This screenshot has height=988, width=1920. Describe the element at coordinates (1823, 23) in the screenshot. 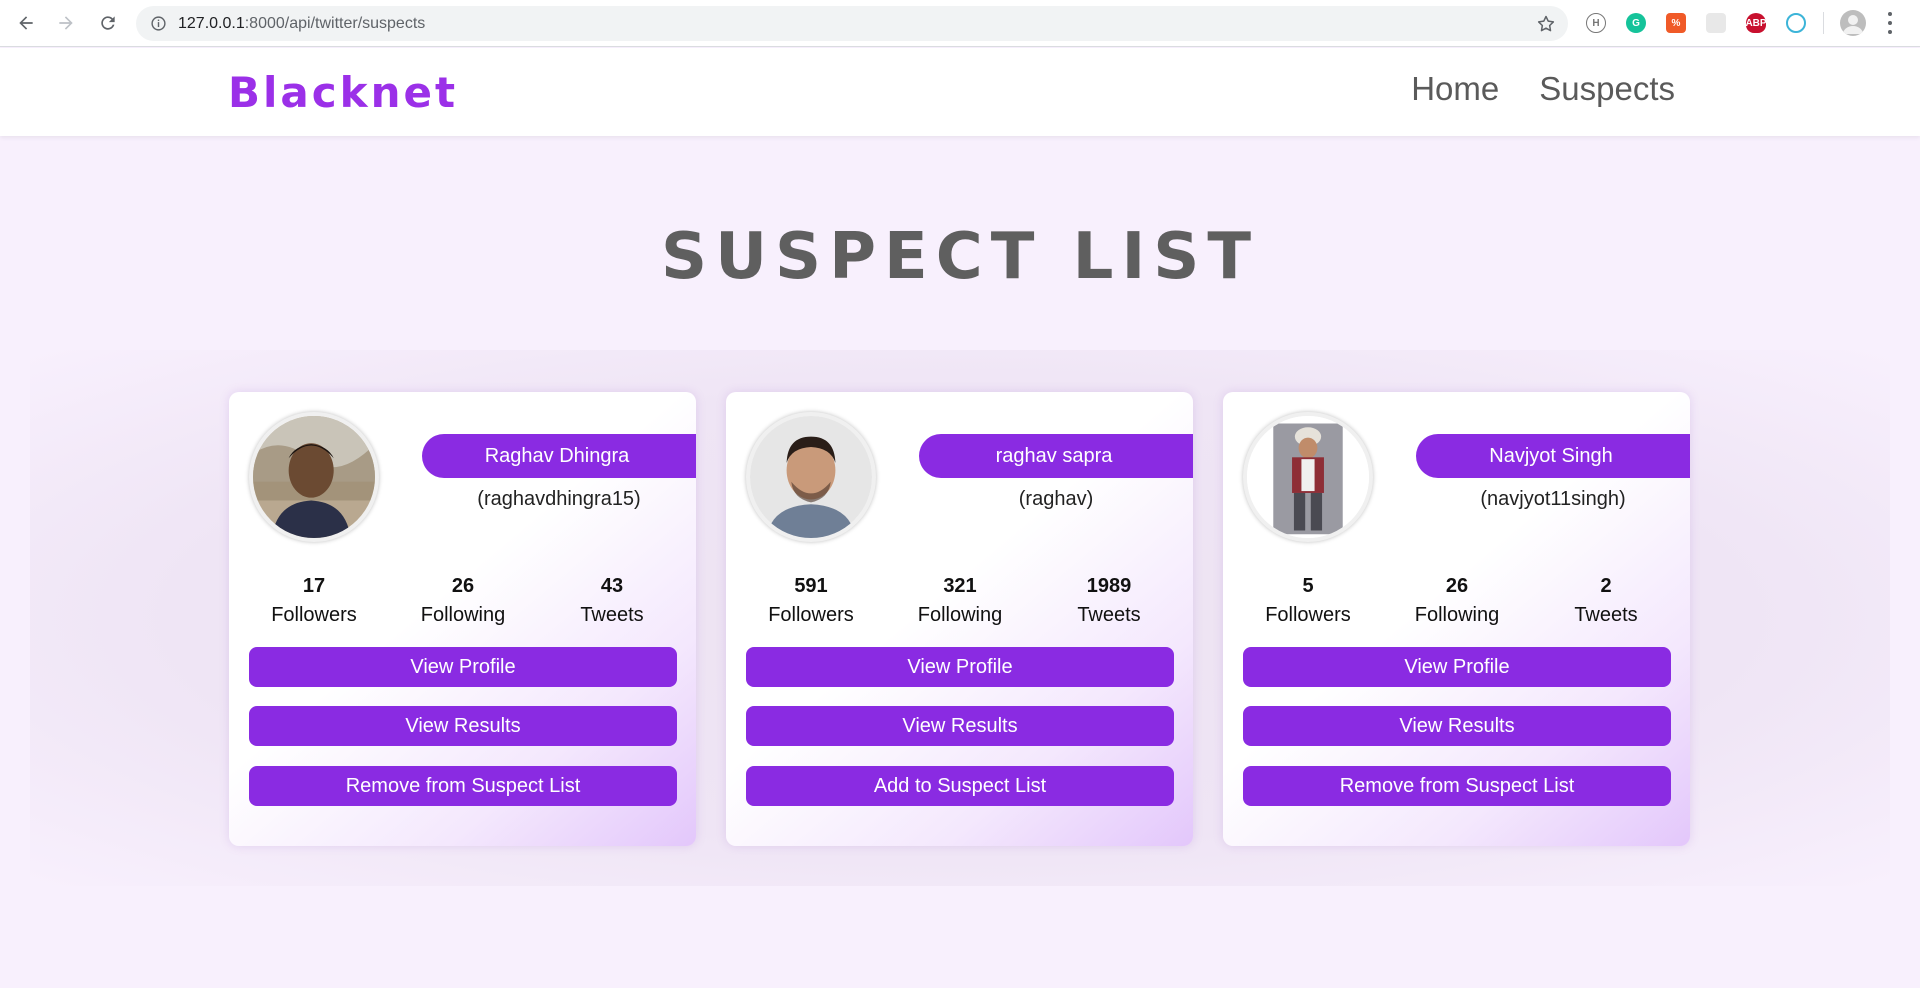

I see `toolbar-divider` at that location.